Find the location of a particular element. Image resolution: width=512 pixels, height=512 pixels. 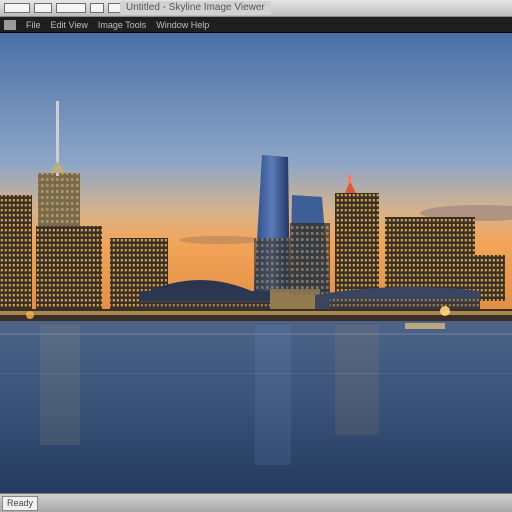

toolbar-buttons is located at coordinates (66, 8).